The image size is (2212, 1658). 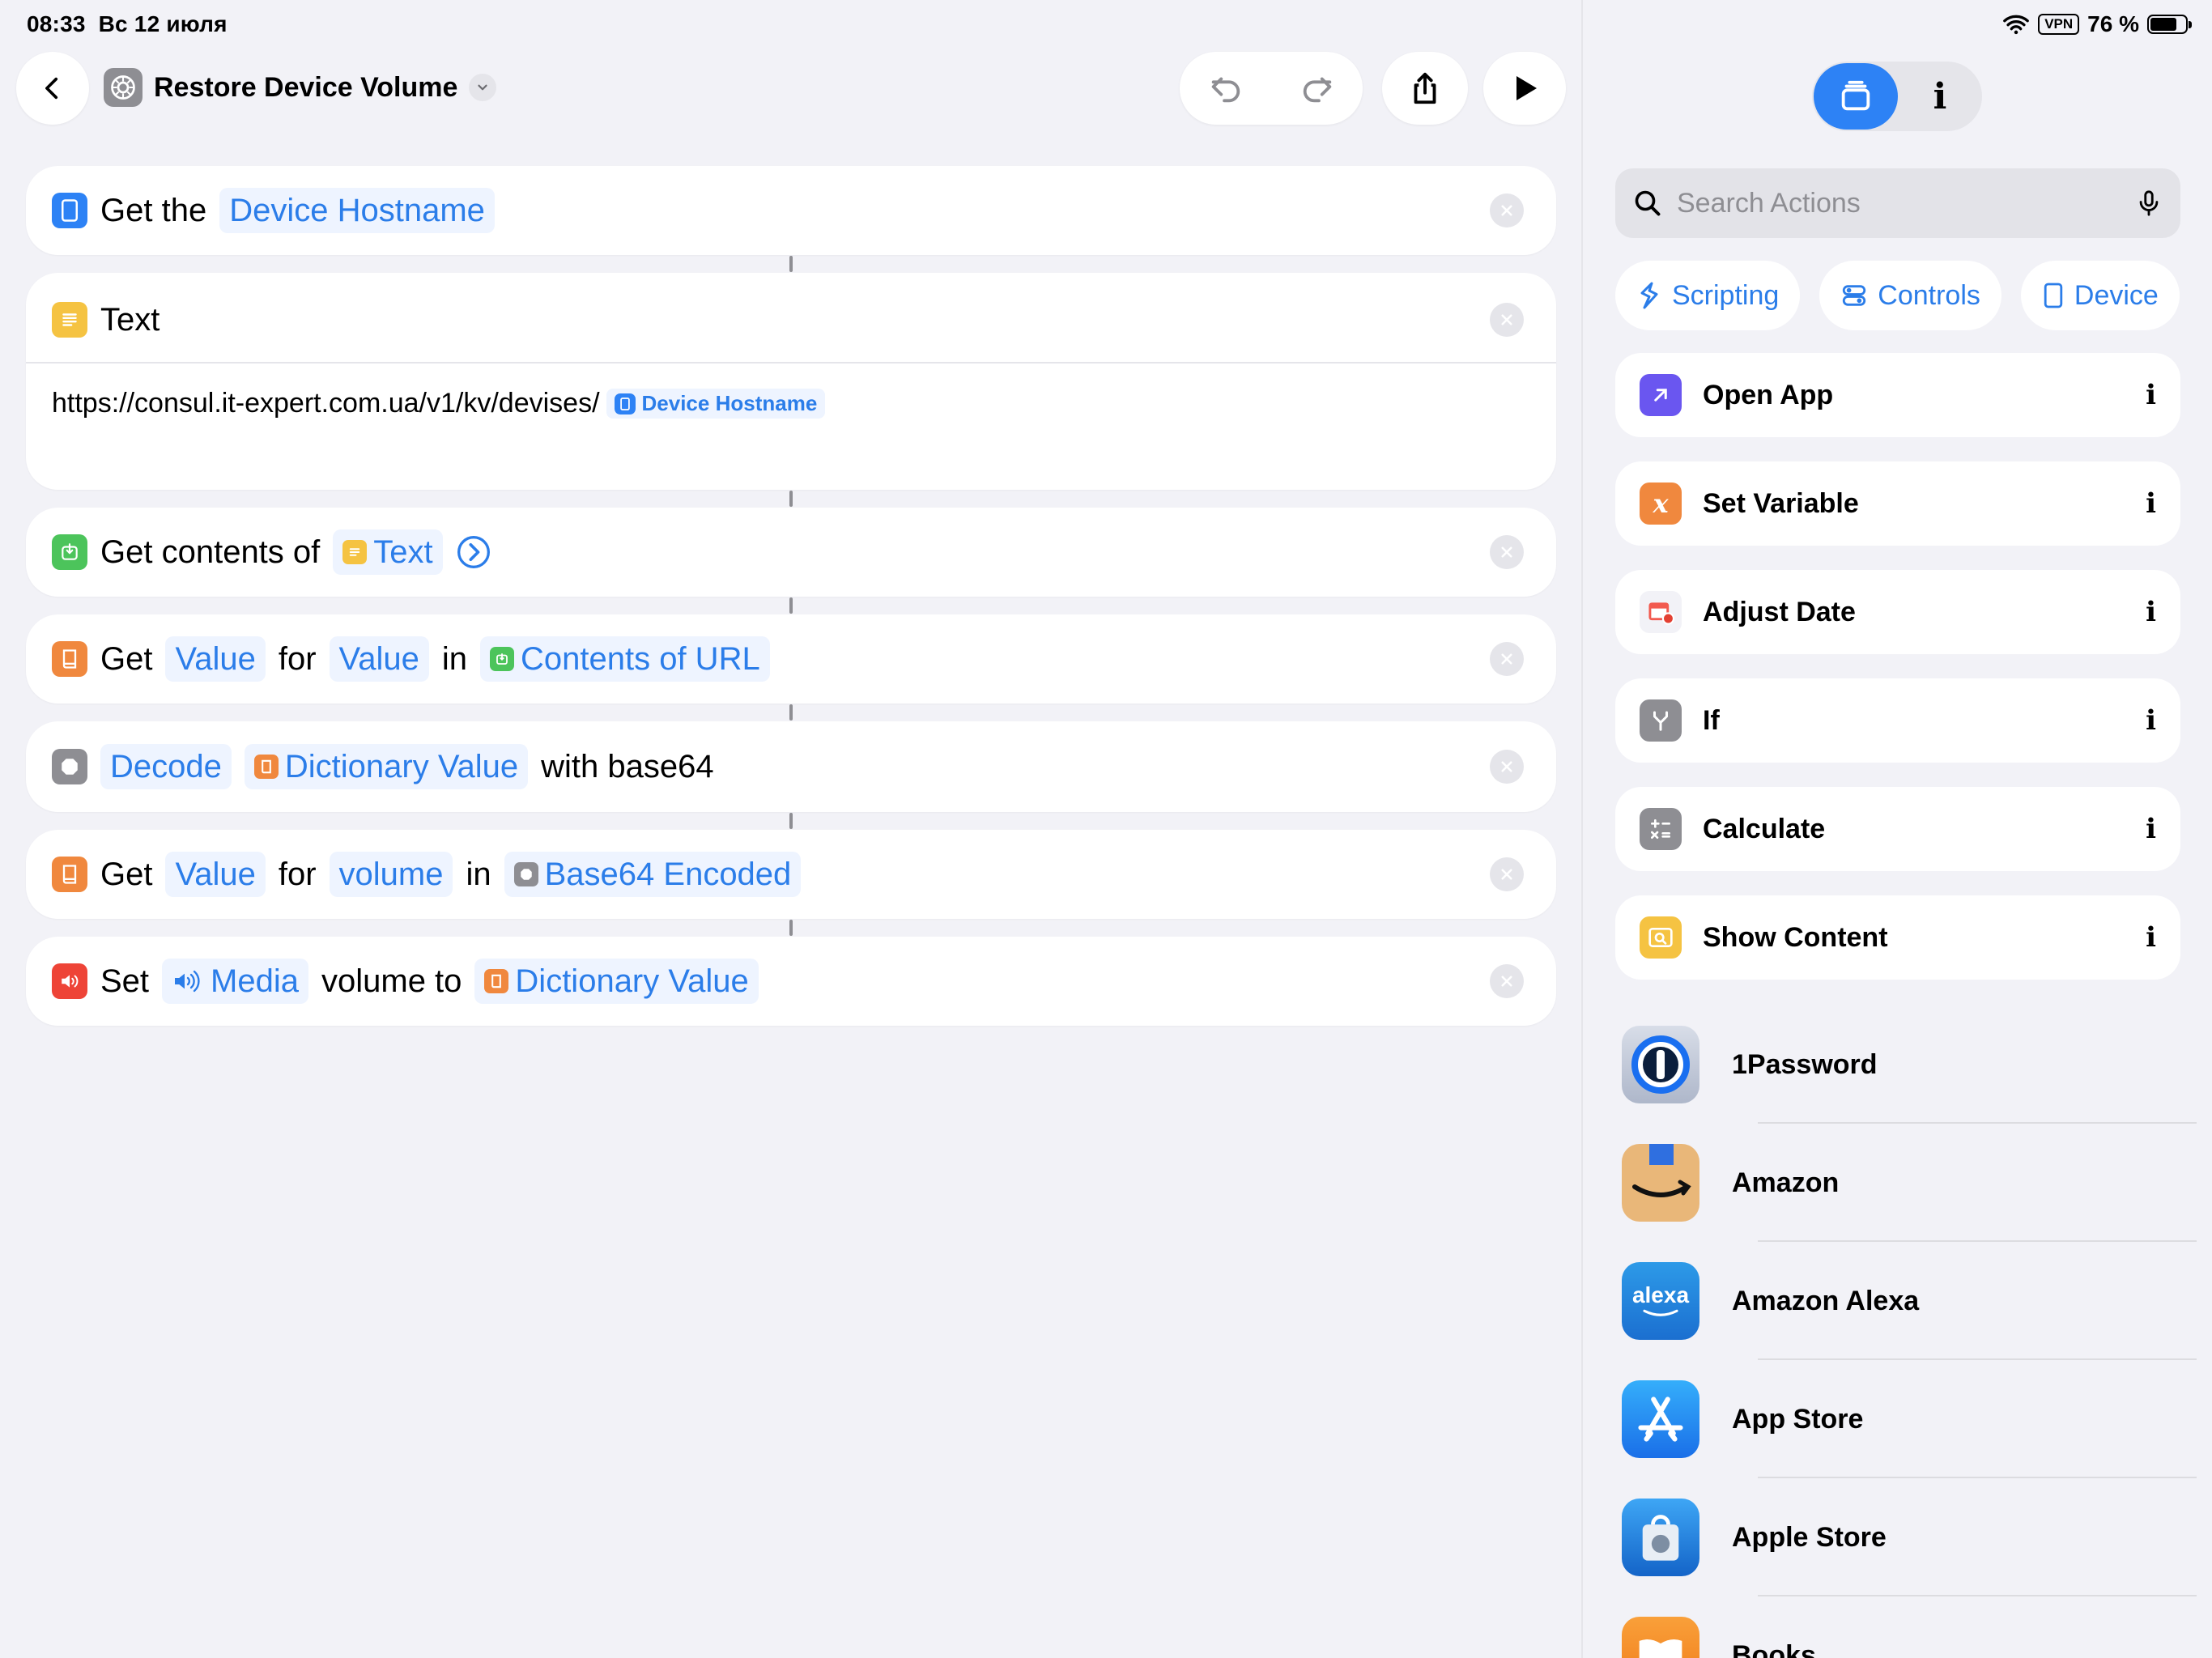 I want to click on redo-icon, so click(x=1318, y=88).